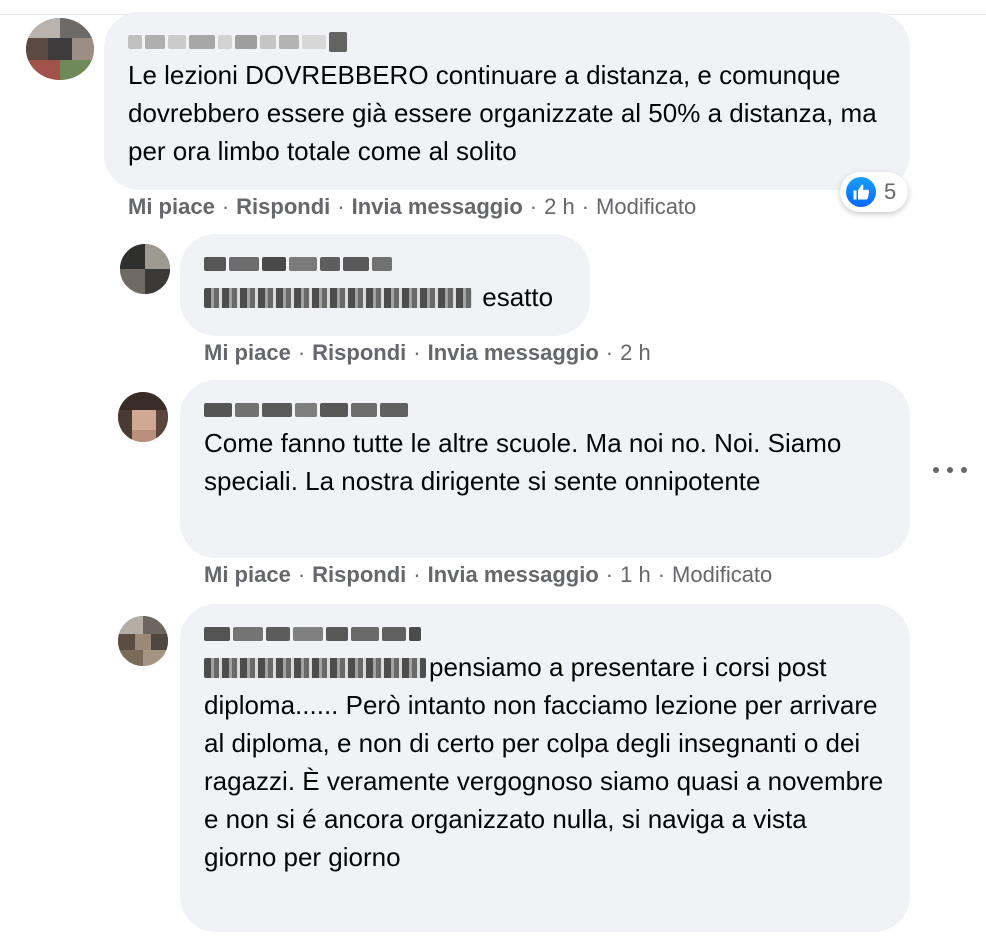 The width and height of the screenshot is (986, 940). Describe the element at coordinates (890, 191) in the screenshot. I see `reaction-count: 5` at that location.